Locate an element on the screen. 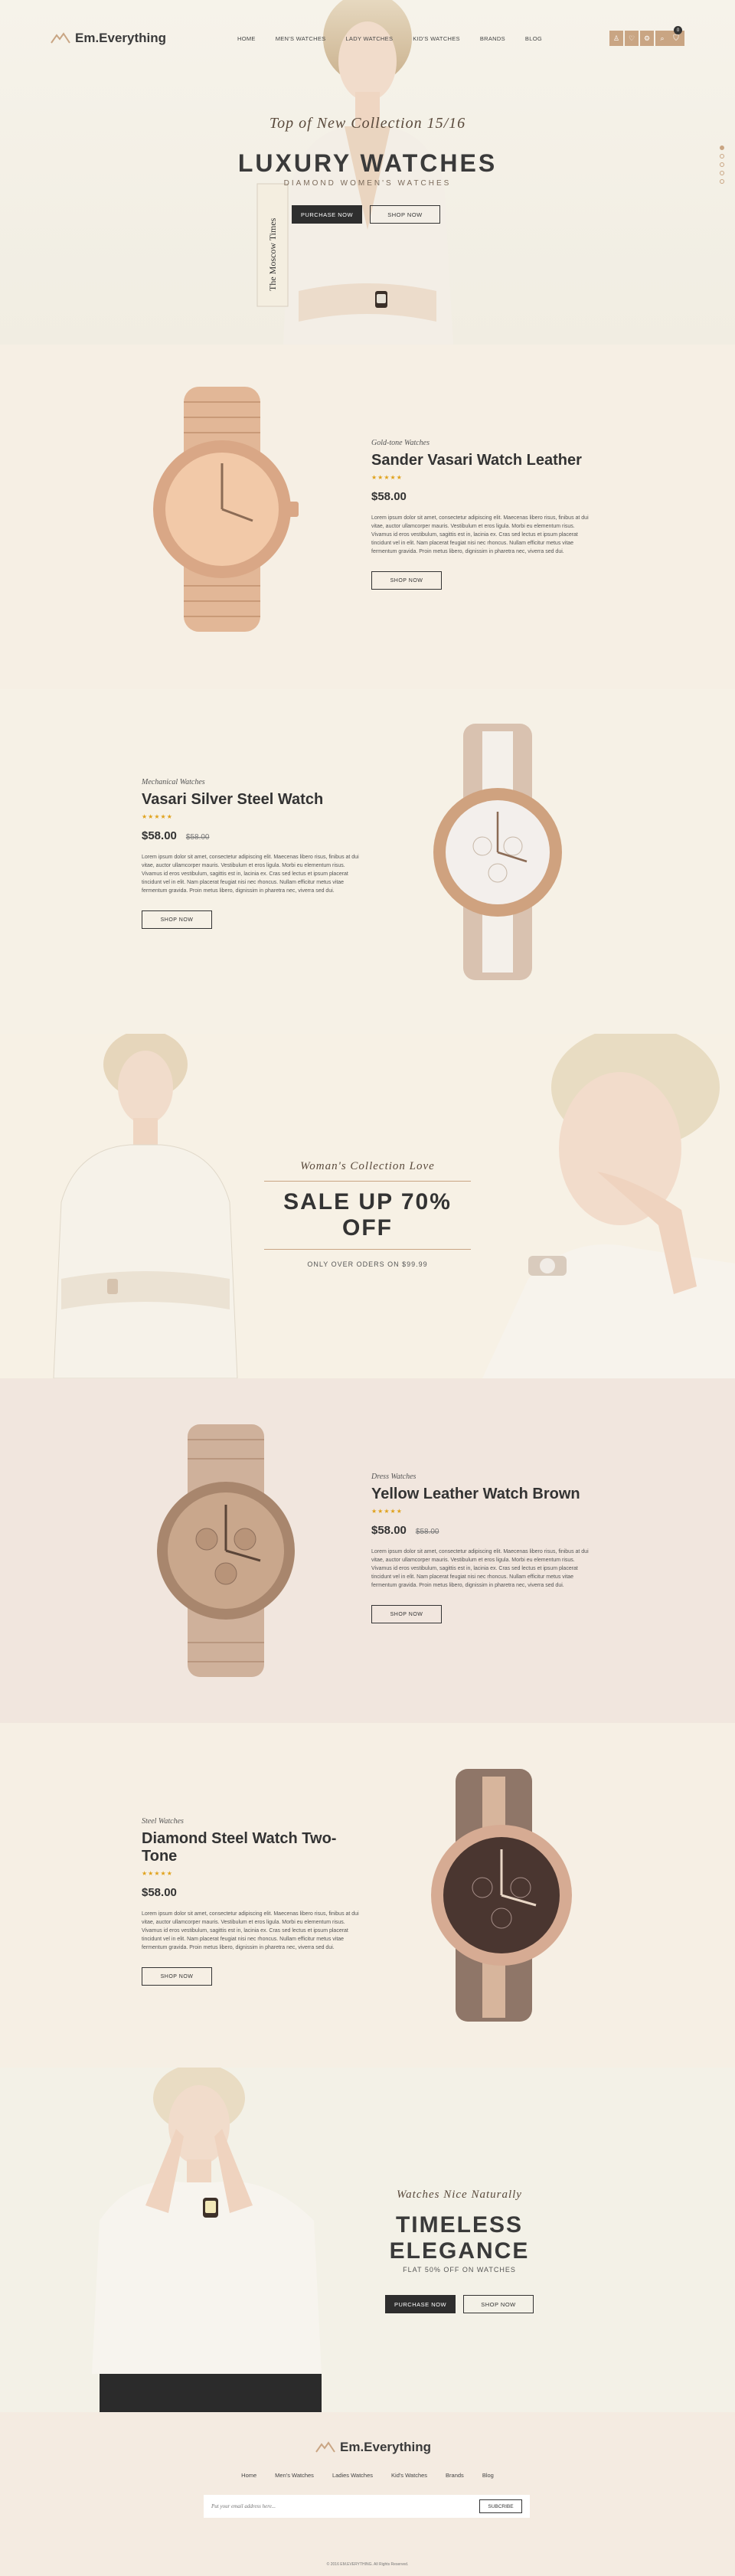  header-icons: ♙ ♡ ⚙ ⌕ is located at coordinates (639, 38).